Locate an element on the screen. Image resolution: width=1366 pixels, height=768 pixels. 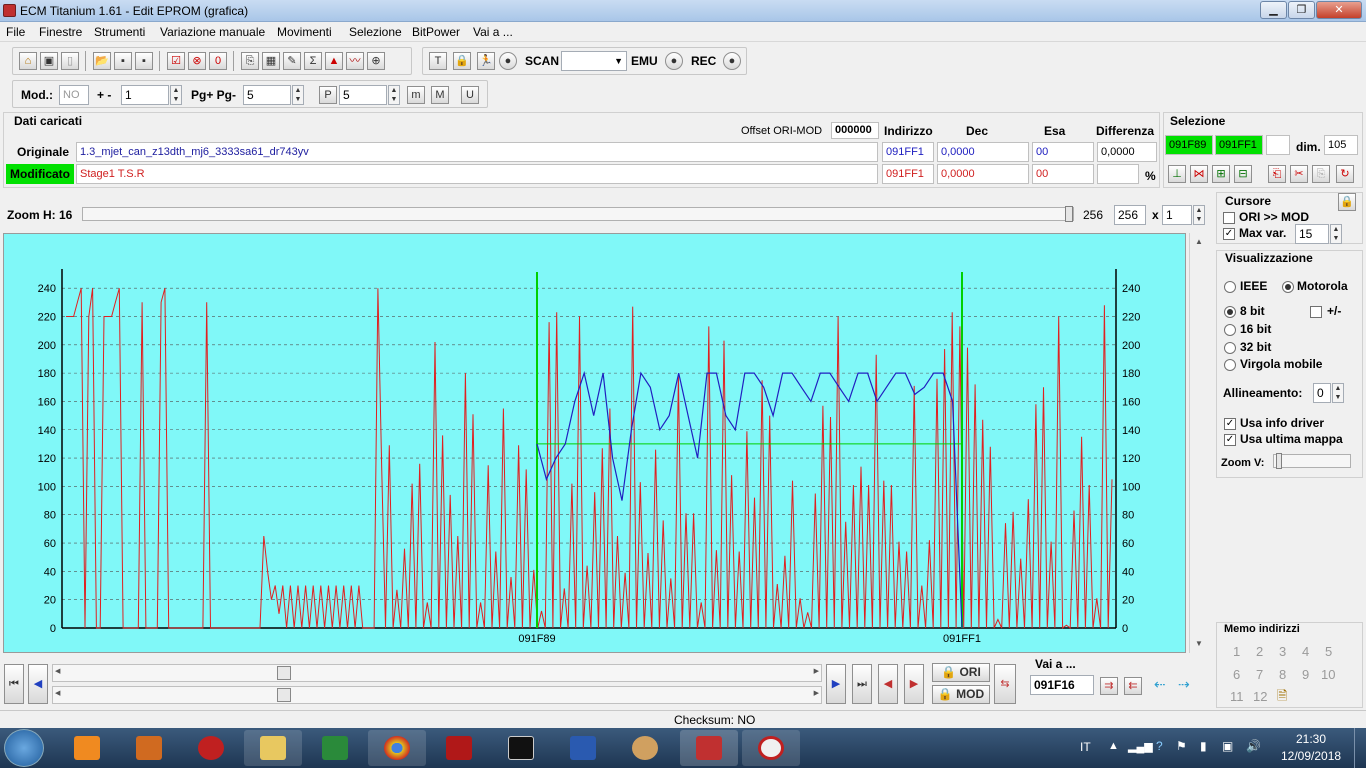
memo-save-icon: 🗎 is located at coordinates (1282, 698).